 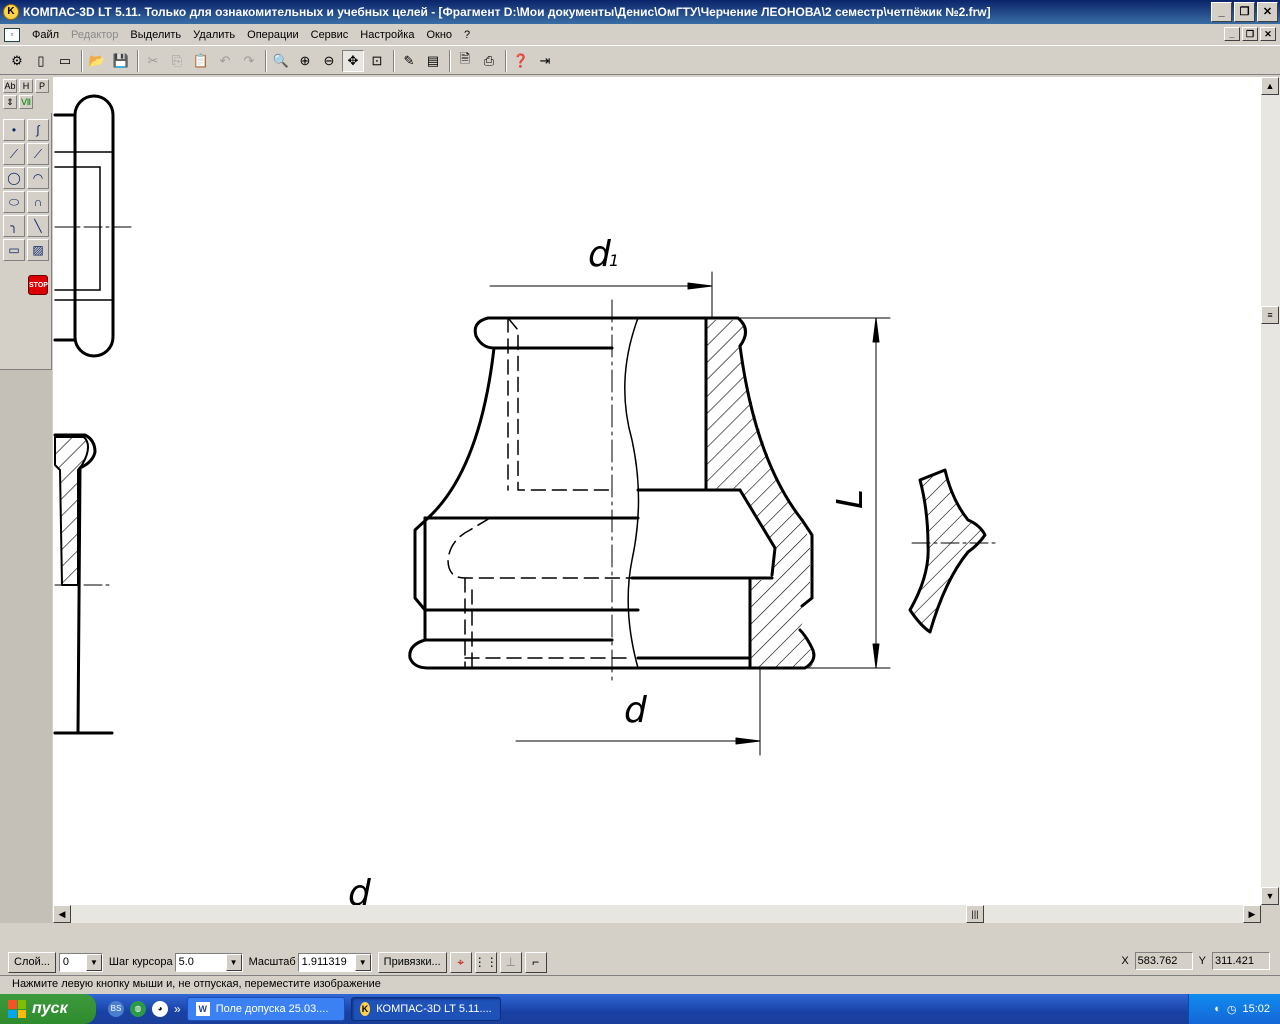 What do you see at coordinates (636, 710) in the screenshot?
I see `label-d: d` at bounding box center [636, 710].